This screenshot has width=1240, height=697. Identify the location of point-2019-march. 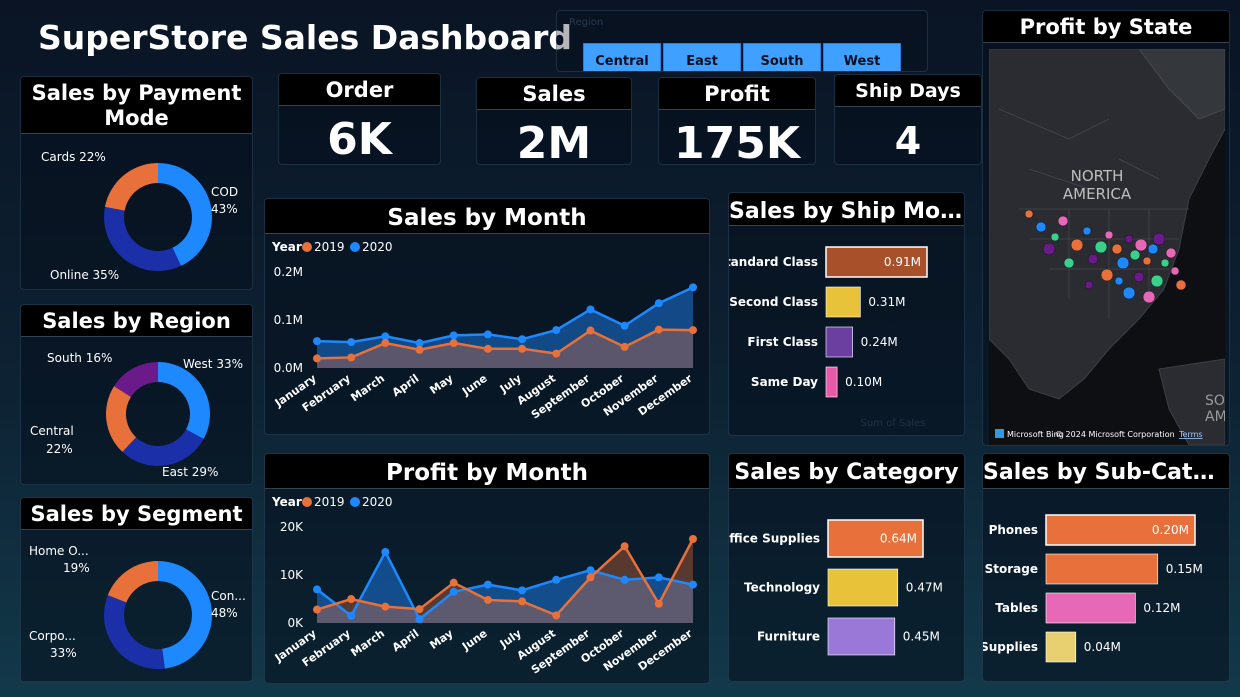
(385, 606).